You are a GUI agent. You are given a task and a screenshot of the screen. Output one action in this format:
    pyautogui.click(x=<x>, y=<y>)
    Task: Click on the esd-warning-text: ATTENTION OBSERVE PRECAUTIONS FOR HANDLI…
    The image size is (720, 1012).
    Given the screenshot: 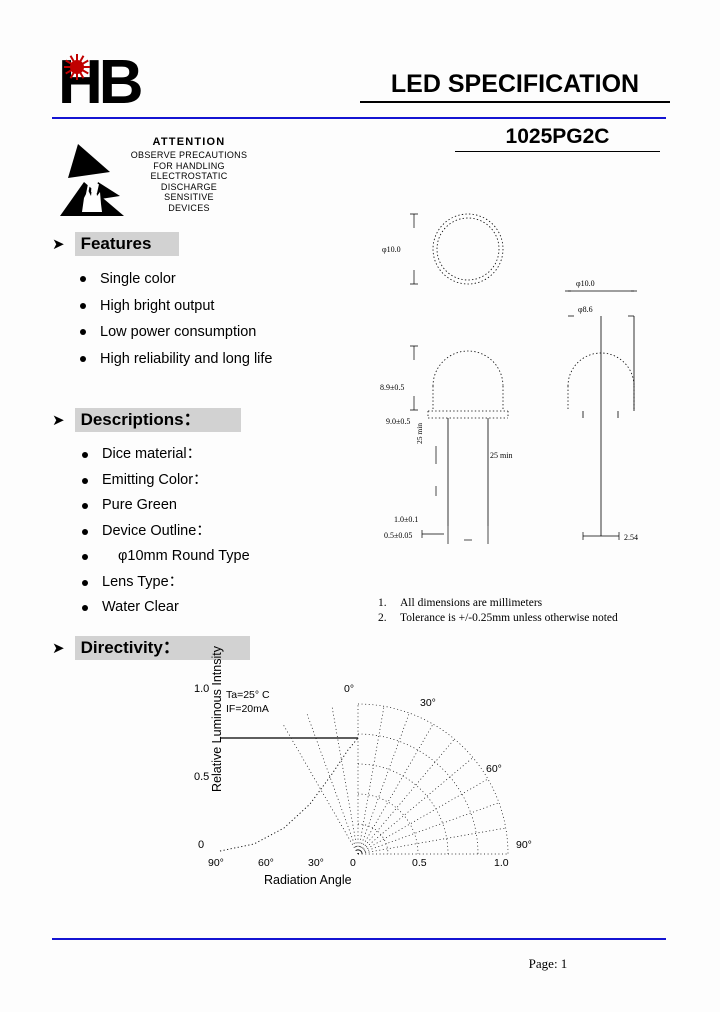 What is the action you would take?
    pyautogui.click(x=189, y=174)
    